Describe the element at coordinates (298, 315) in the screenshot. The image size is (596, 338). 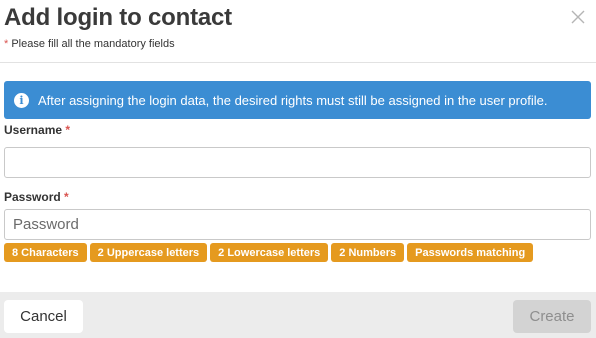
I see `dialog-footer` at that location.